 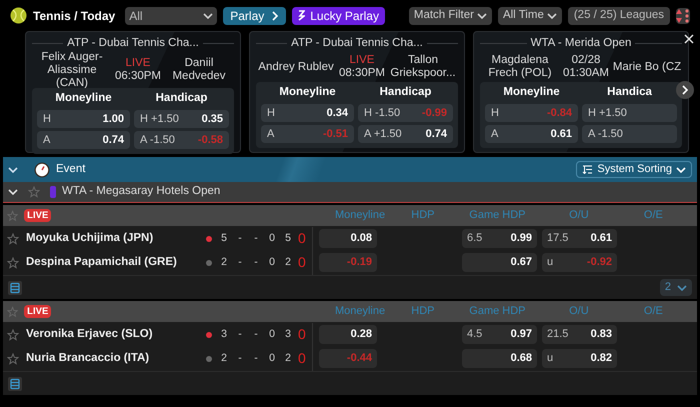 What do you see at coordinates (579, 238) in the screenshot?
I see `odds-cell: 17.5 0.61` at bounding box center [579, 238].